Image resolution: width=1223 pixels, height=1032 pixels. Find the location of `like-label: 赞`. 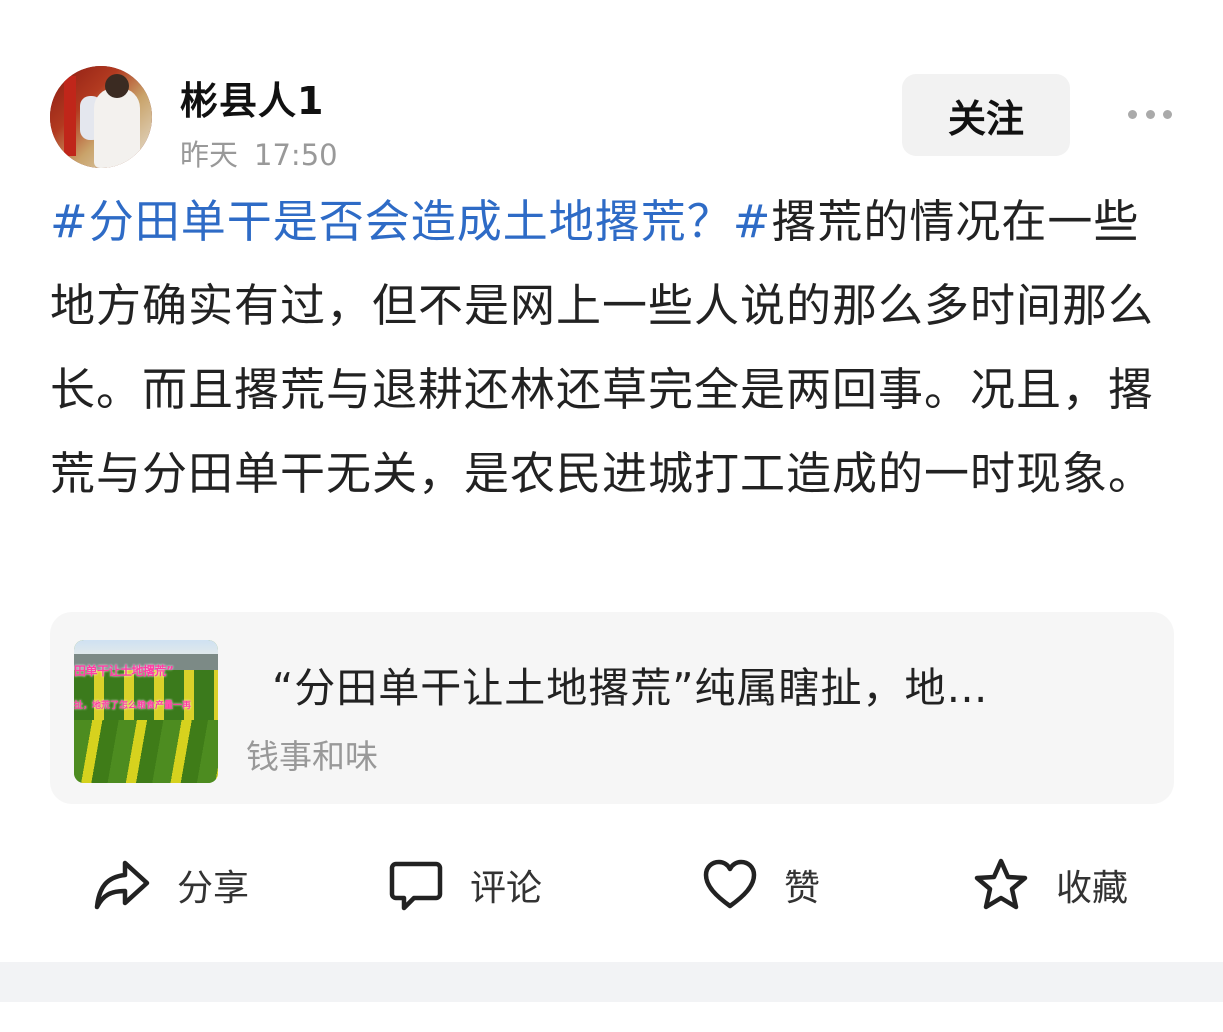

like-label: 赞 is located at coordinates (802, 888).